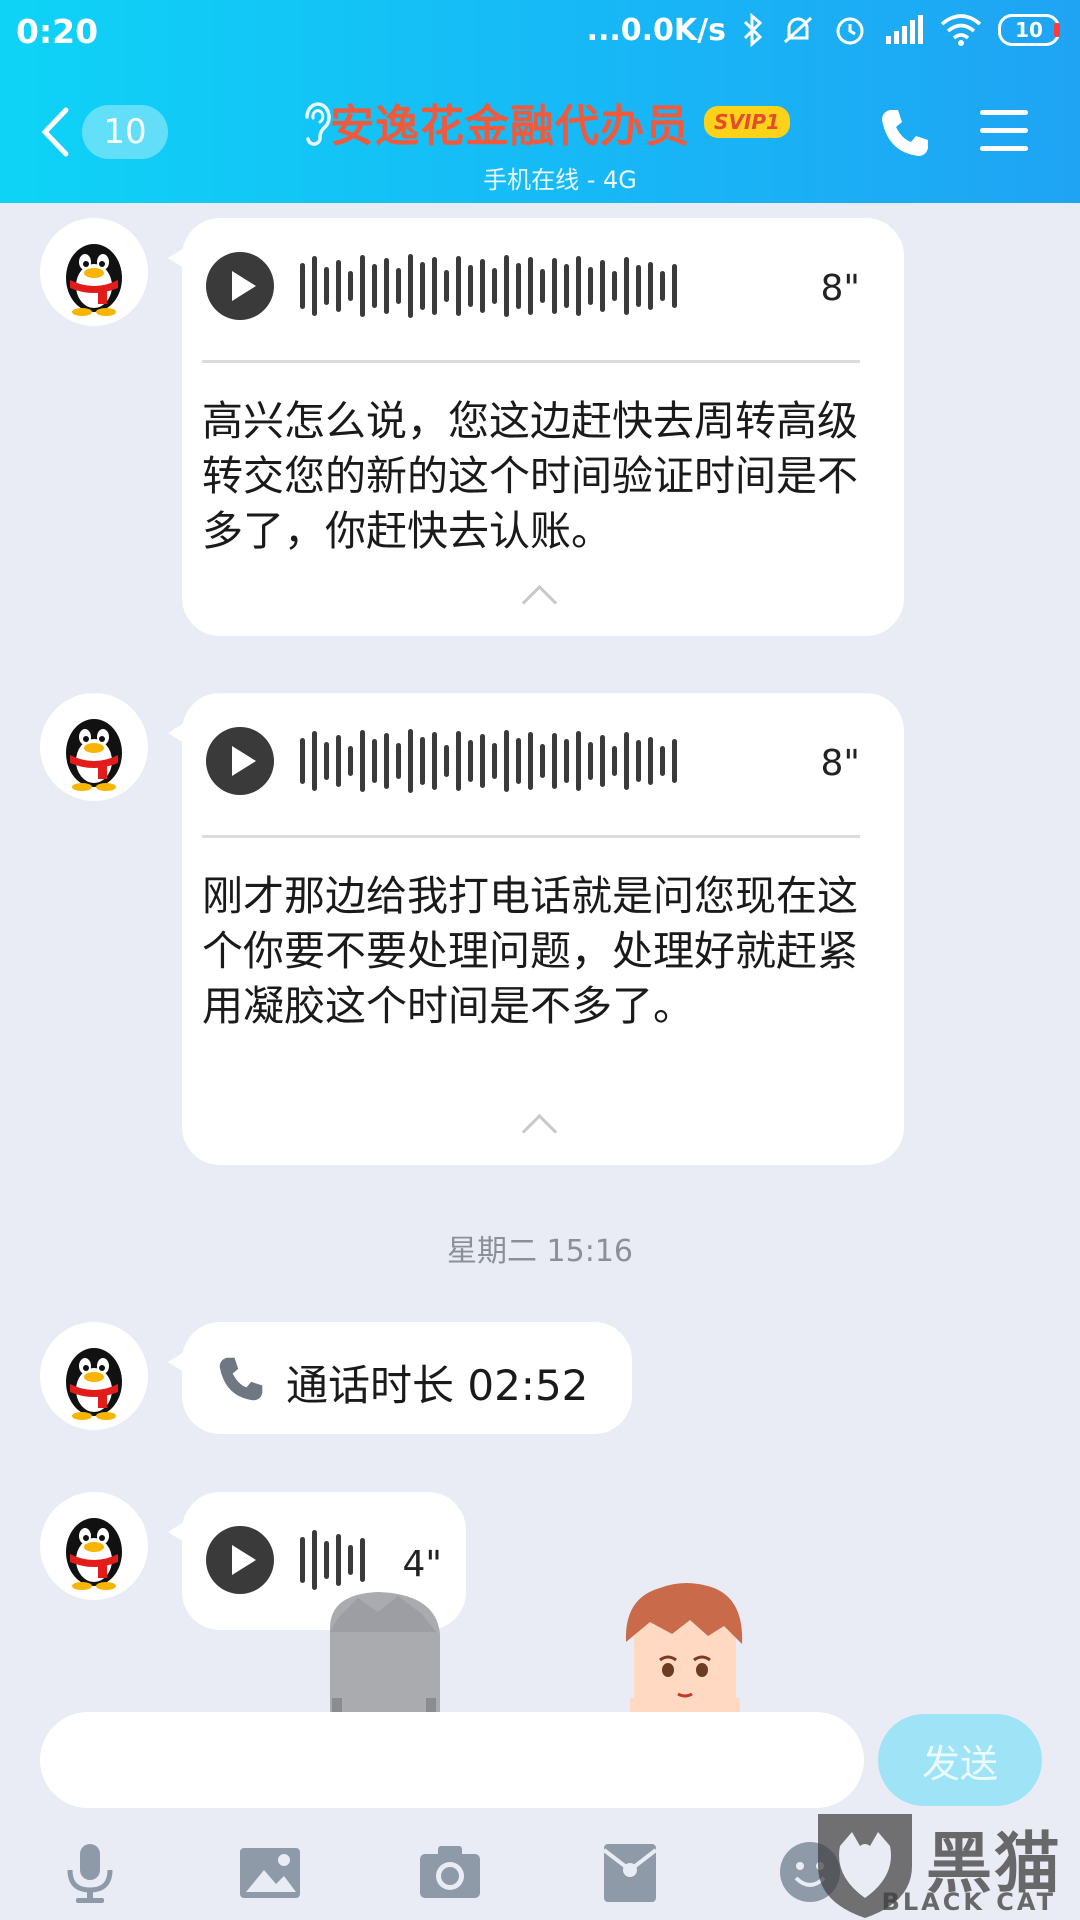 This screenshot has width=1080, height=1920. Describe the element at coordinates (684, 1647) in the screenshot. I see `boy-character-sticker` at that location.